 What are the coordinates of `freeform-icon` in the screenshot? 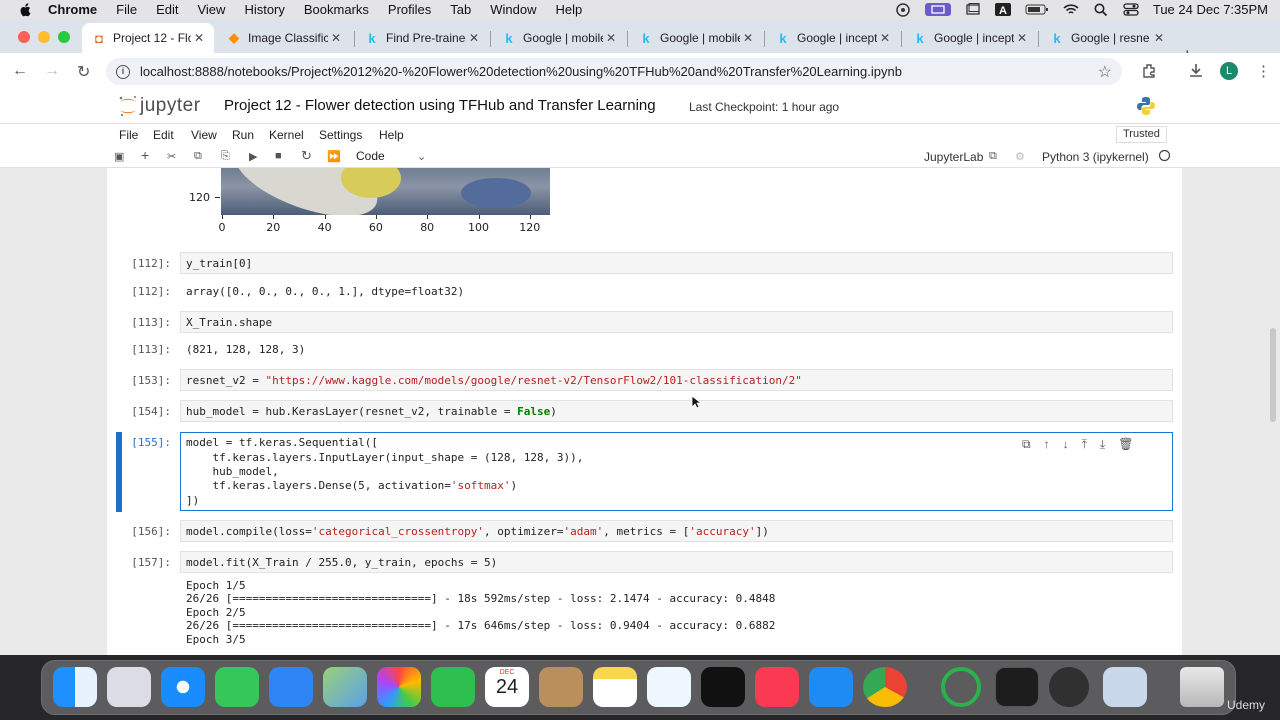 It's located at (669, 687).